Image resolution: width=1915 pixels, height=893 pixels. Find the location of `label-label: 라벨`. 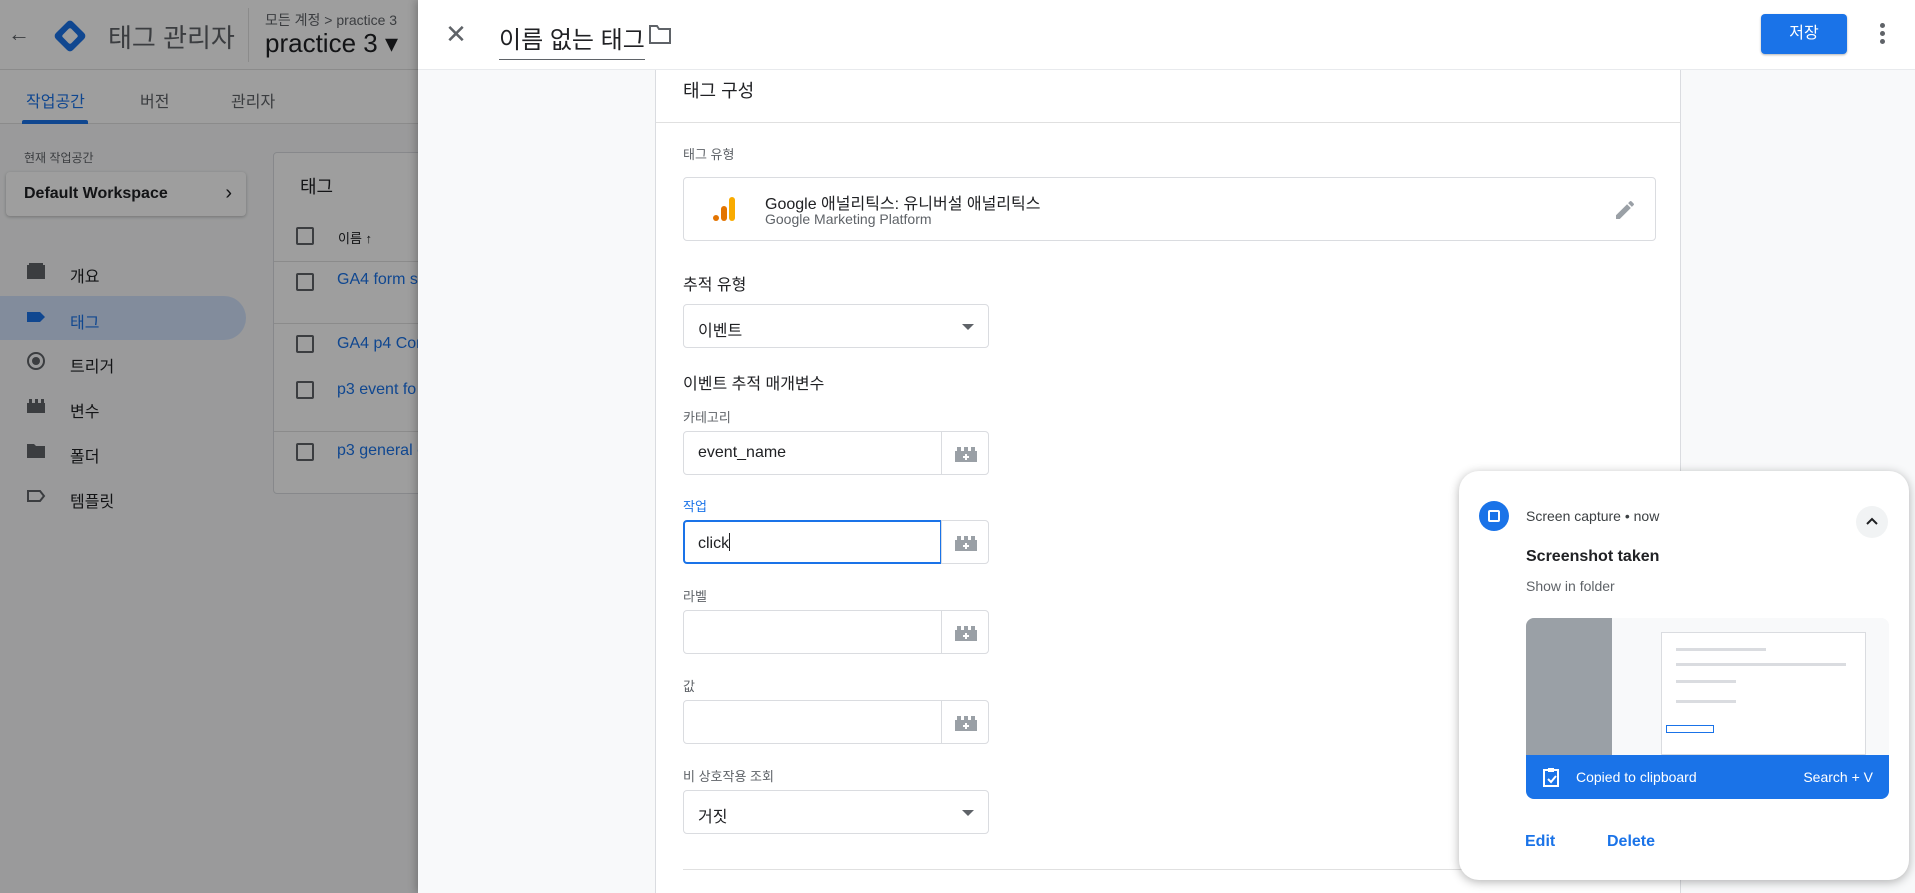

label-label: 라벨 is located at coordinates (695, 596).